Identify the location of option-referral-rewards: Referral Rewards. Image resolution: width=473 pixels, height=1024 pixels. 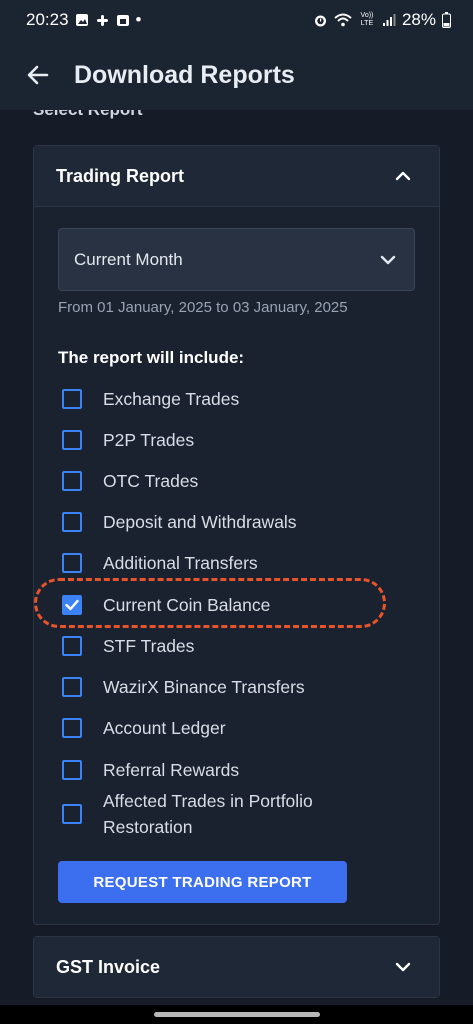
(150, 770).